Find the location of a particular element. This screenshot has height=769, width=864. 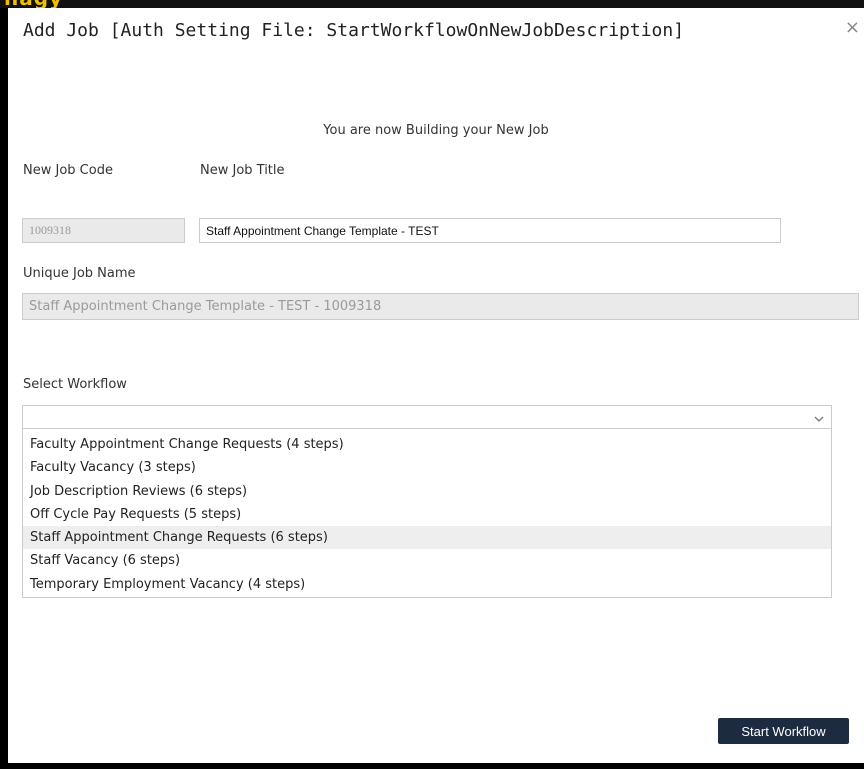

workflow-option: Job Description Reviews (6 steps) is located at coordinates (427, 491).